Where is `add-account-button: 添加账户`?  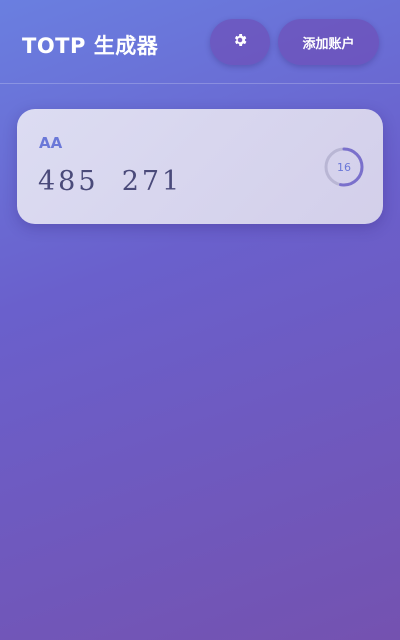 add-account-button: 添加账户 is located at coordinates (328, 42).